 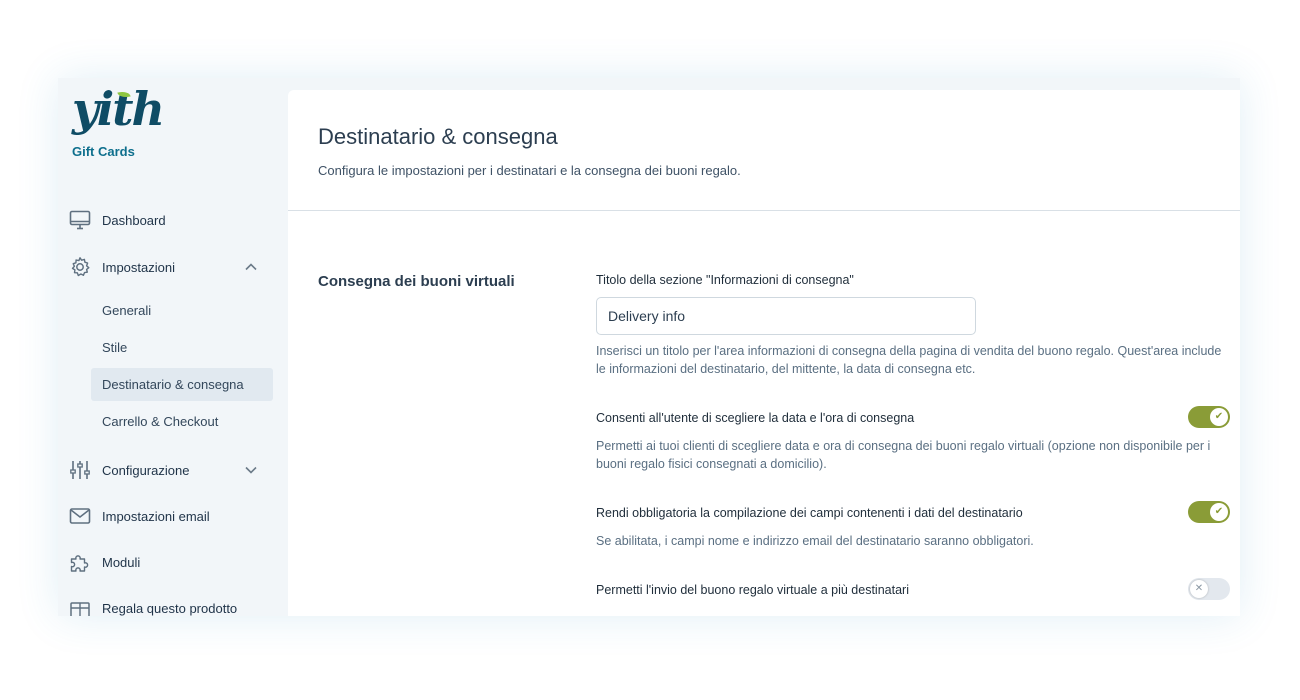 What do you see at coordinates (170, 608) in the screenshot?
I see `sidebar-item-label: Regala questo prodotto` at bounding box center [170, 608].